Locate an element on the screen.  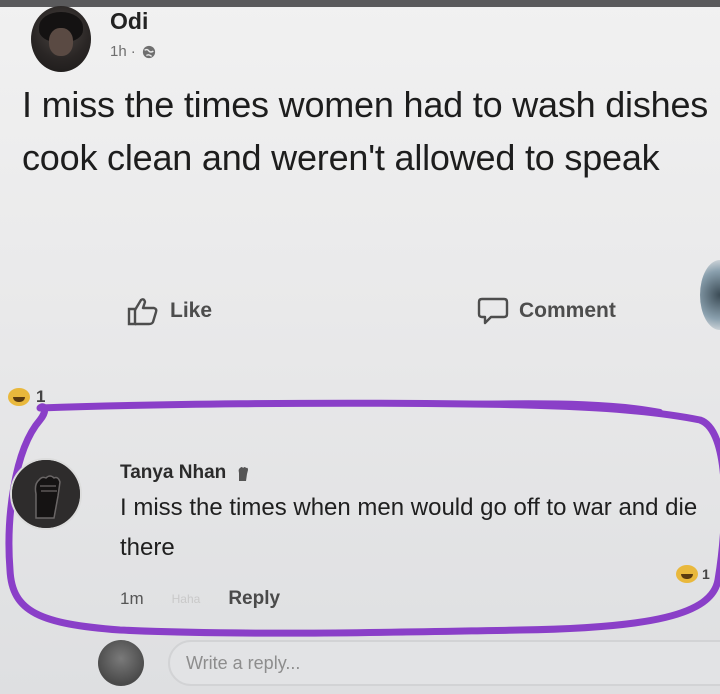
globe-icon is located at coordinates (148, 51).